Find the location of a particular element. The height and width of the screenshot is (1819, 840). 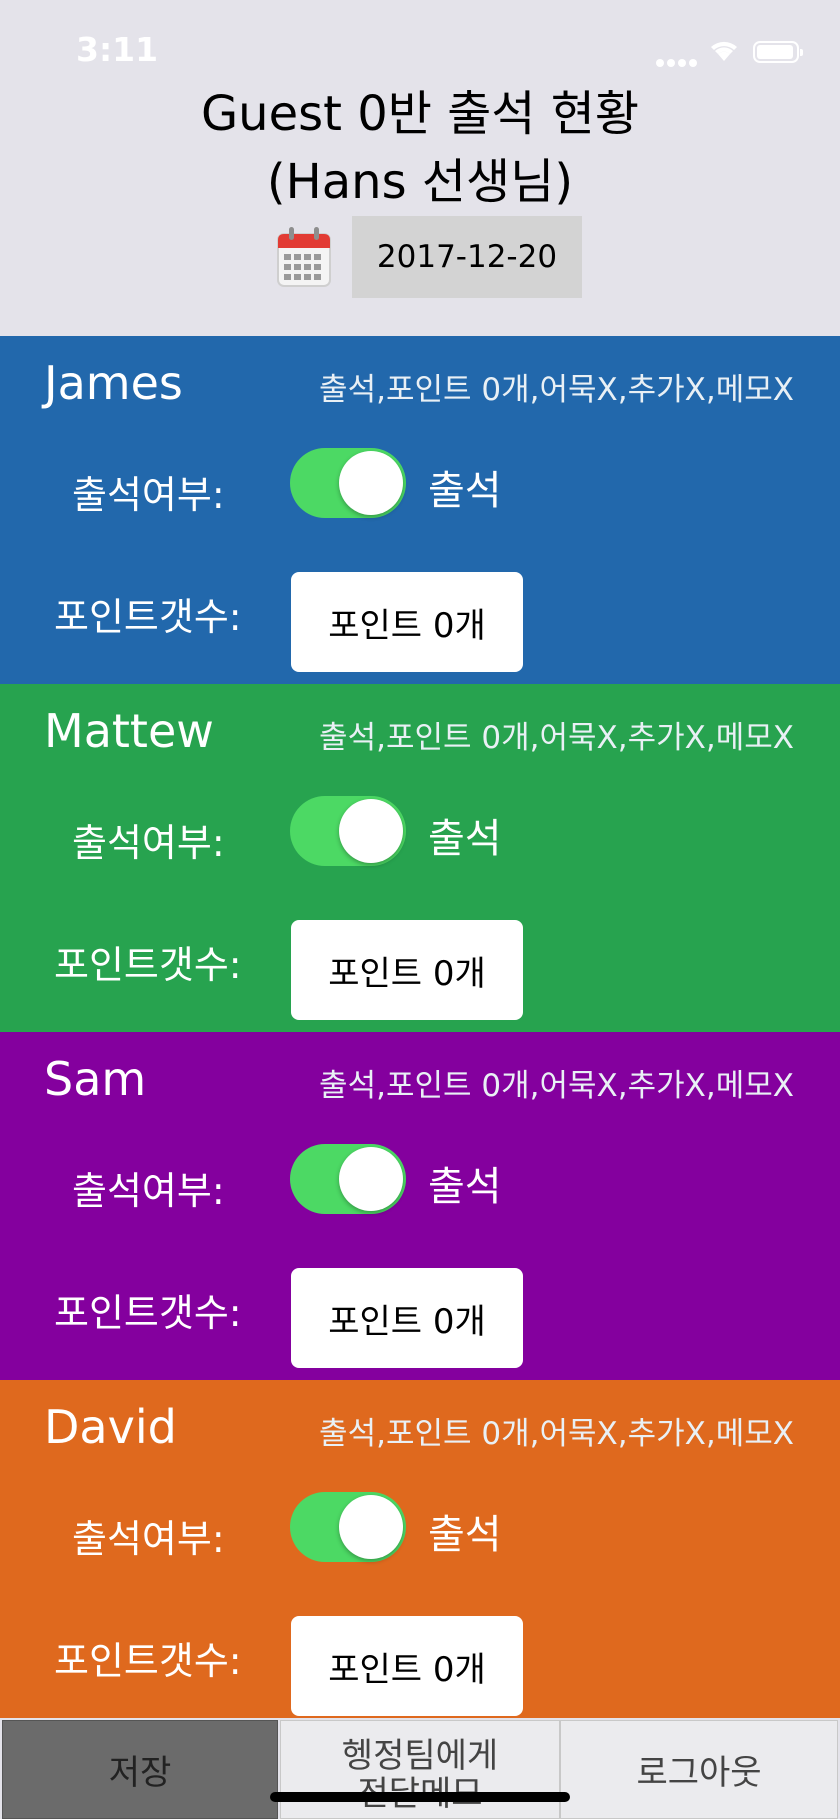

home-indicator is located at coordinates (420, 1797).